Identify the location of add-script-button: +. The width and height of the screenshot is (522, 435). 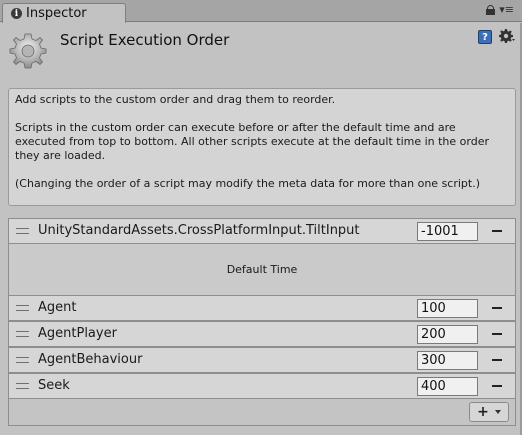
(489, 412).